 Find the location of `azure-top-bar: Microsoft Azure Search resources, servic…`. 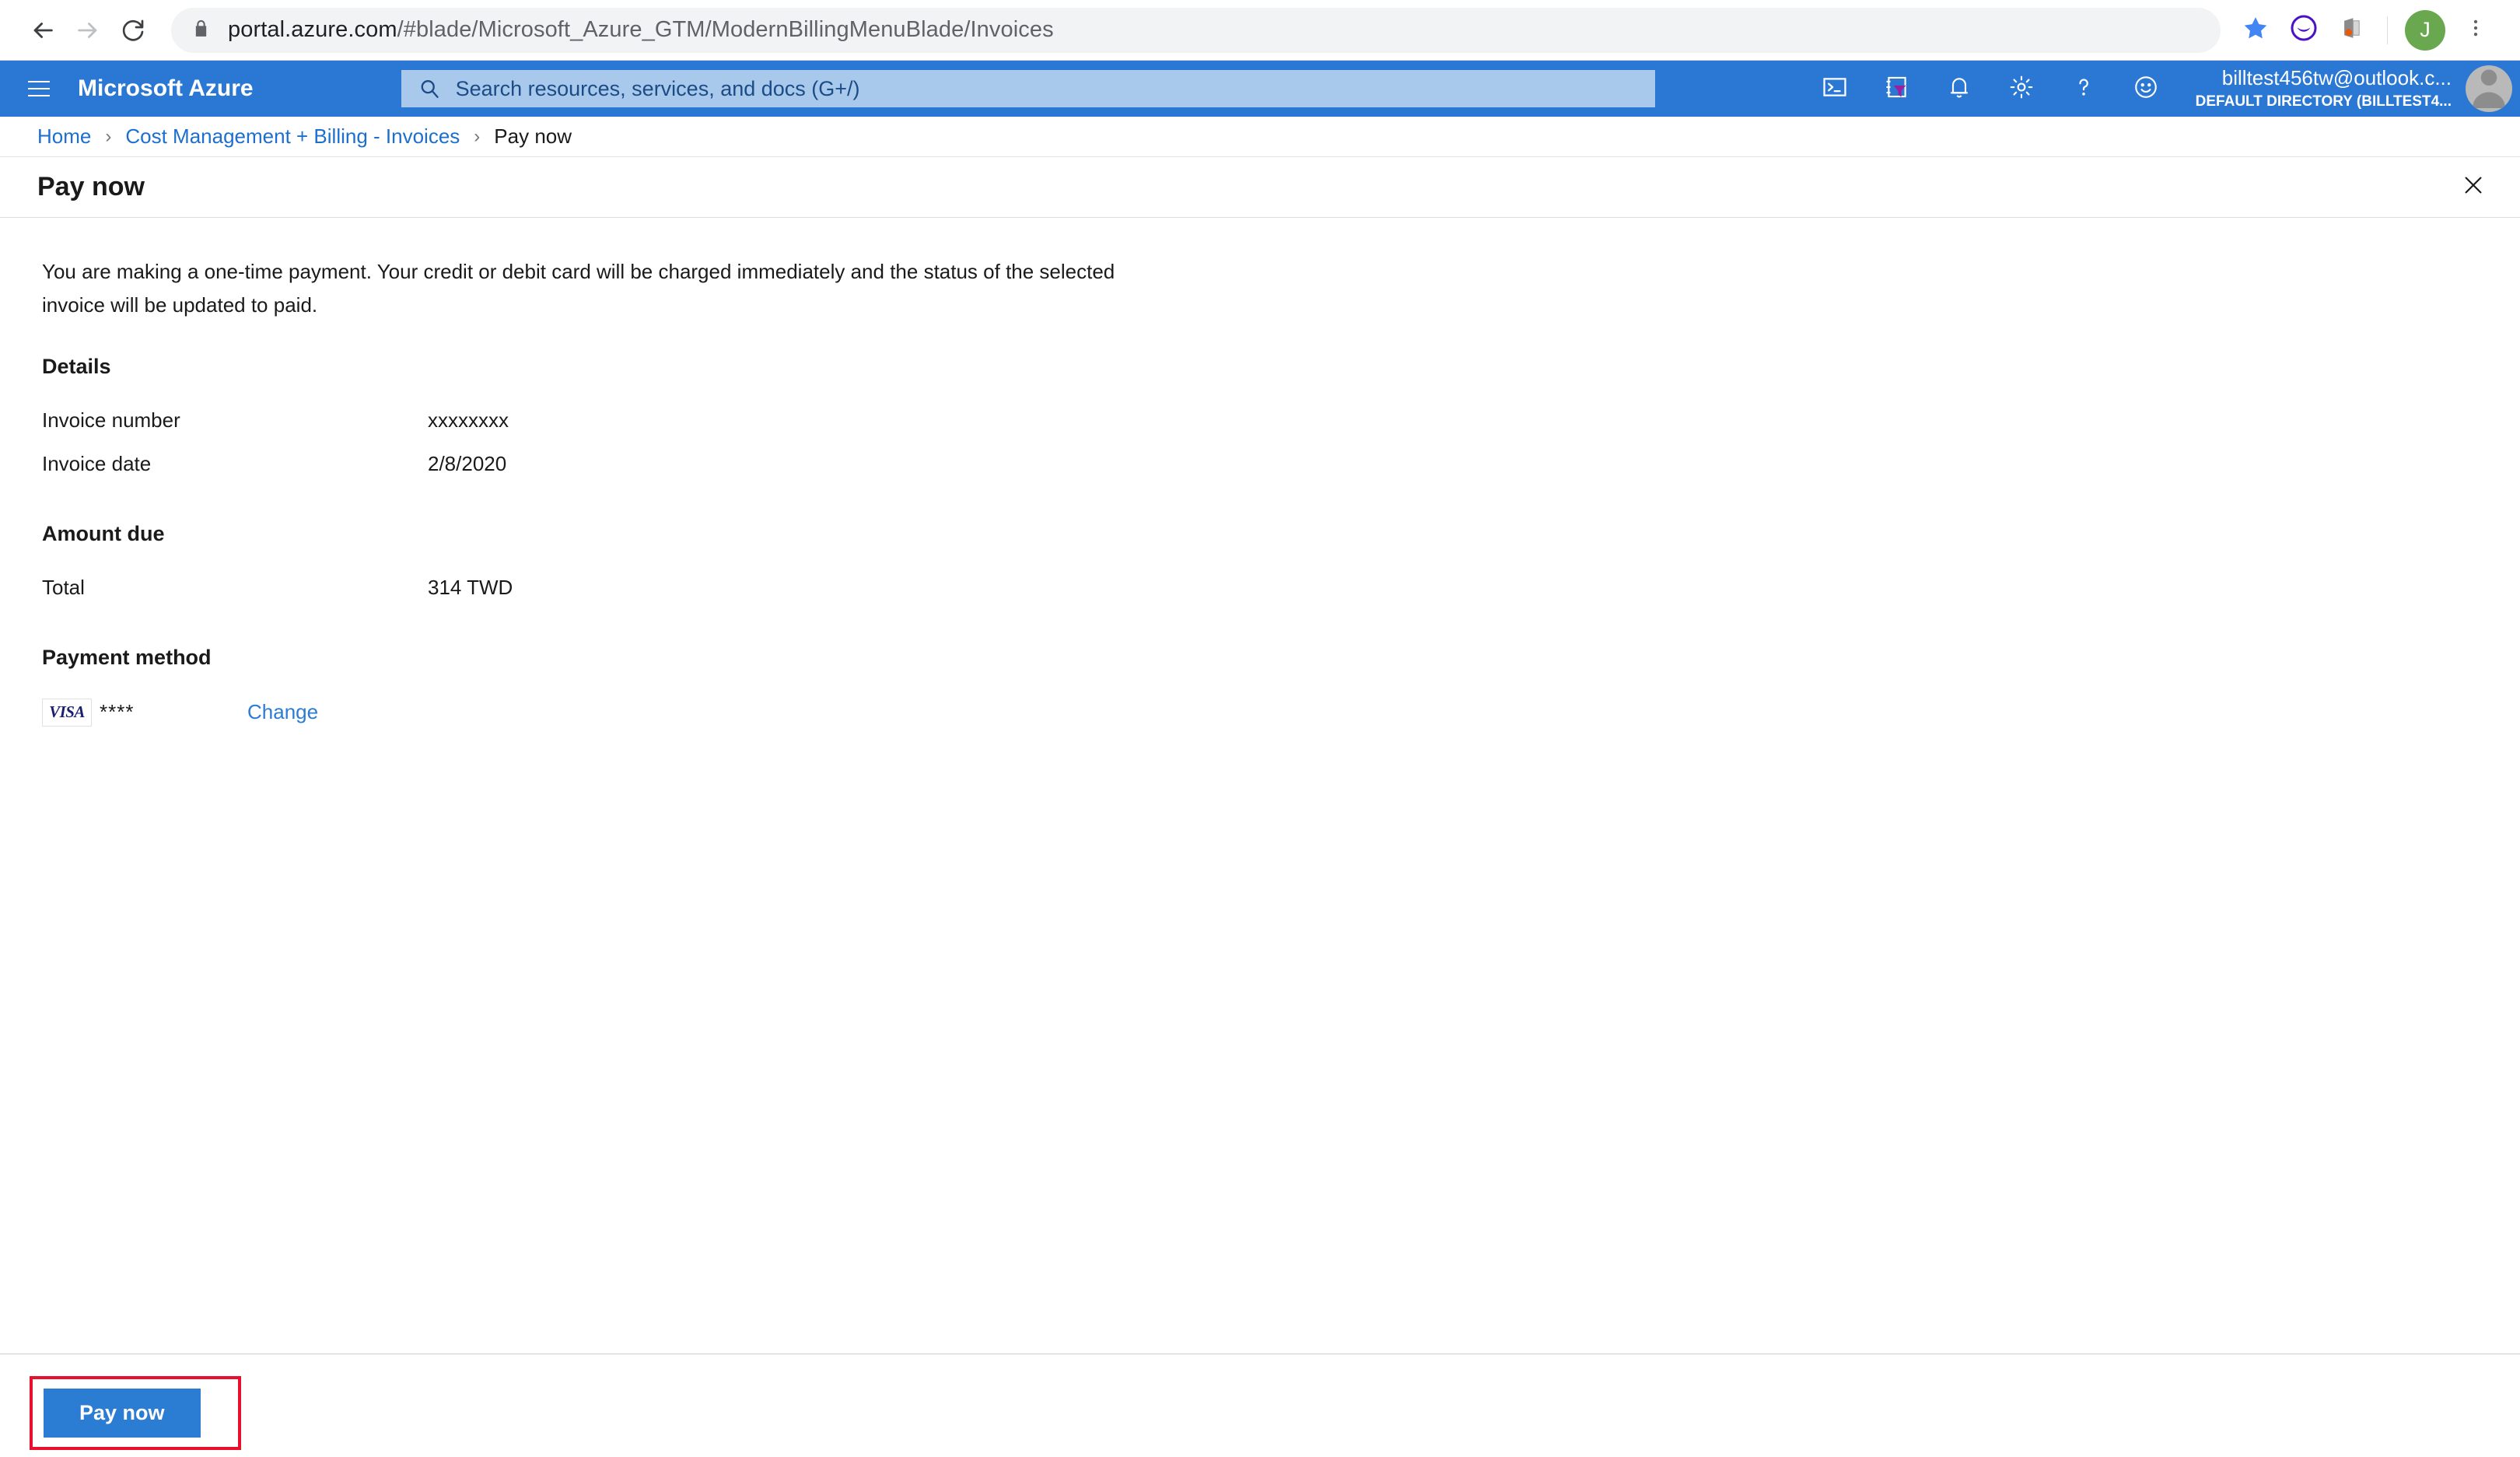

azure-top-bar: Microsoft Azure Search resources, servic… is located at coordinates (1260, 89).